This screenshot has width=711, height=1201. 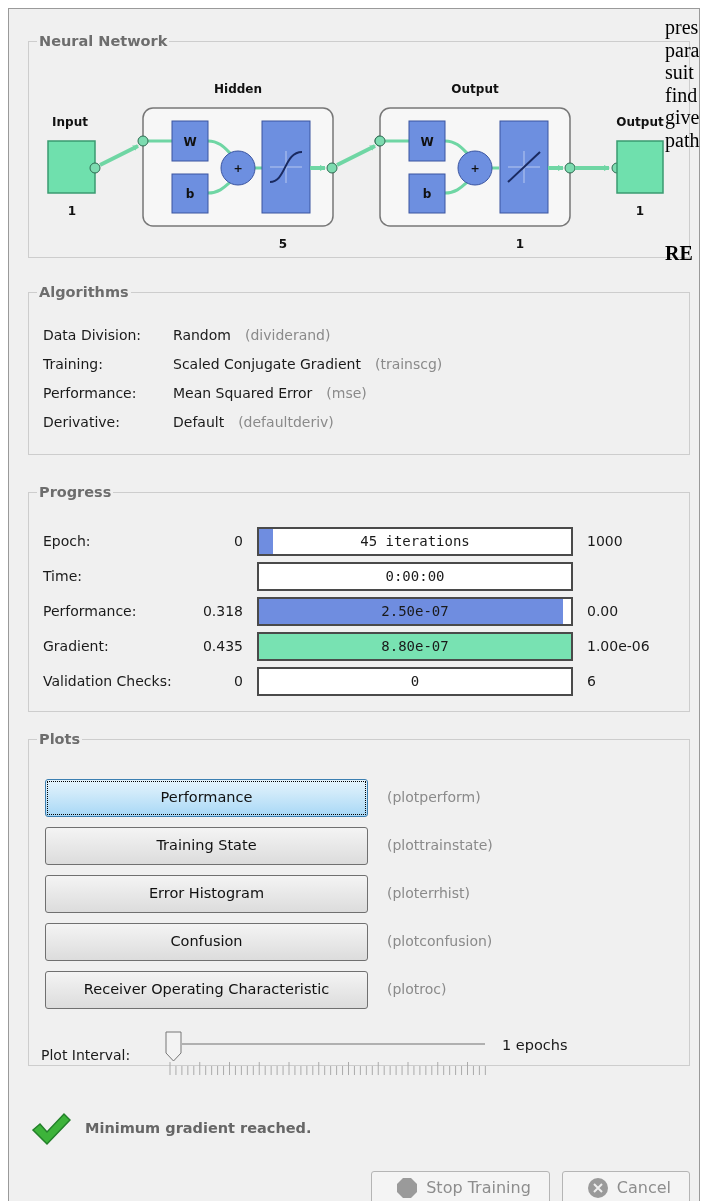 I want to click on section-title: Plots, so click(x=60, y=740).